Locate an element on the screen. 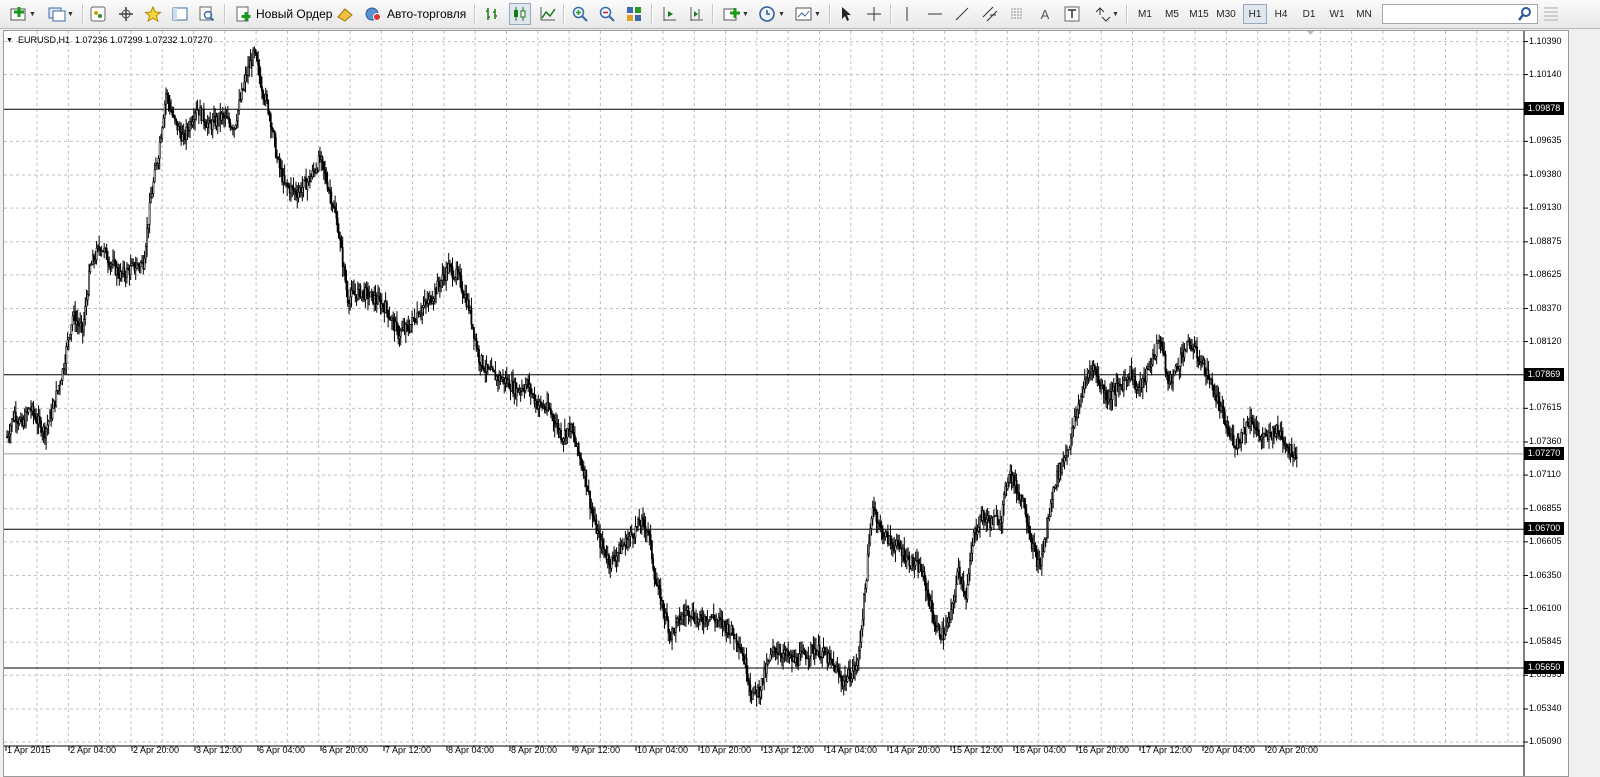  terminal-button is located at coordinates (180, 14).